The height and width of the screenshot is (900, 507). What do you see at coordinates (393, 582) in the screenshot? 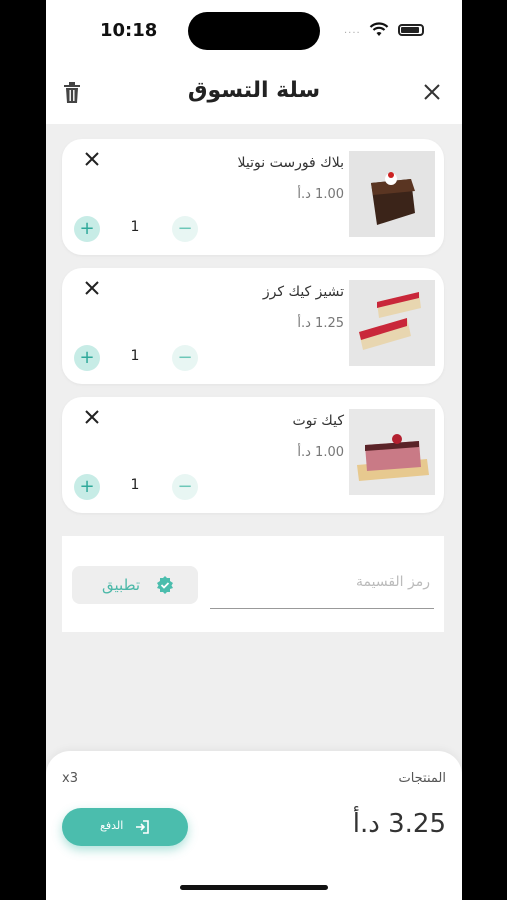
I see `coupon-placeholder: رمز القسيمة` at bounding box center [393, 582].